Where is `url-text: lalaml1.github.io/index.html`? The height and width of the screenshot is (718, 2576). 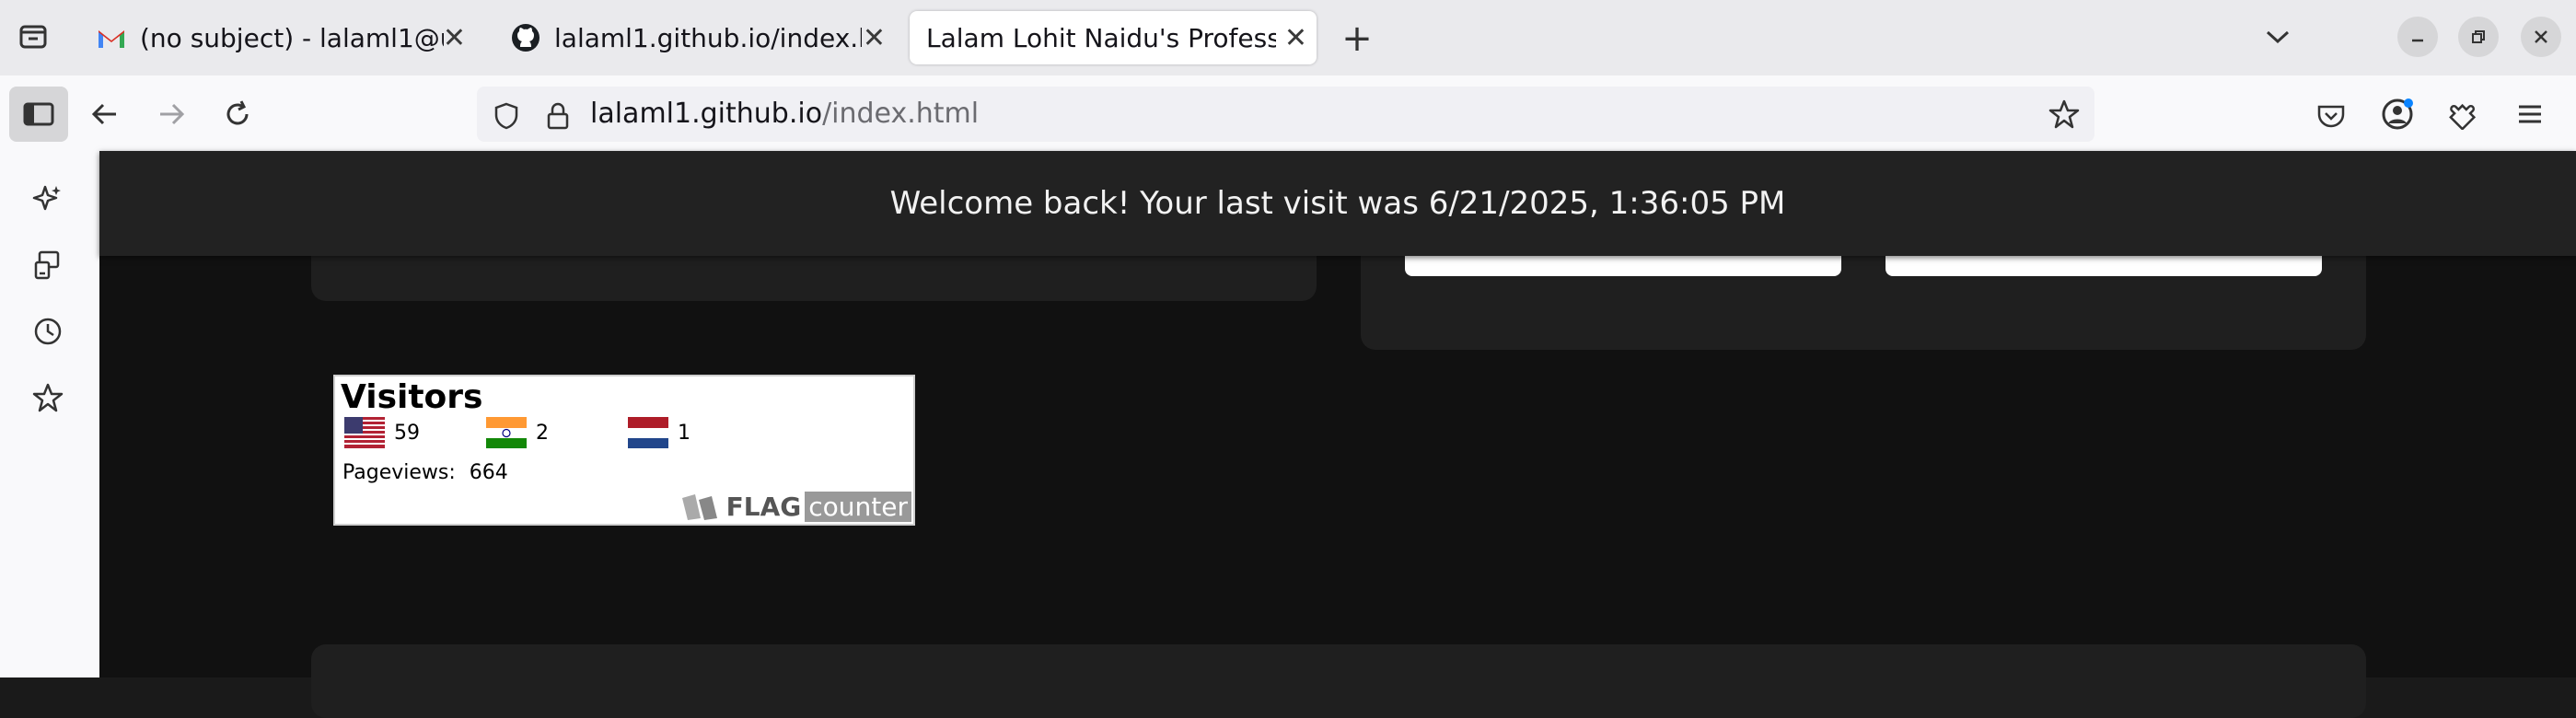 url-text: lalaml1.github.io/index.html is located at coordinates (784, 114).